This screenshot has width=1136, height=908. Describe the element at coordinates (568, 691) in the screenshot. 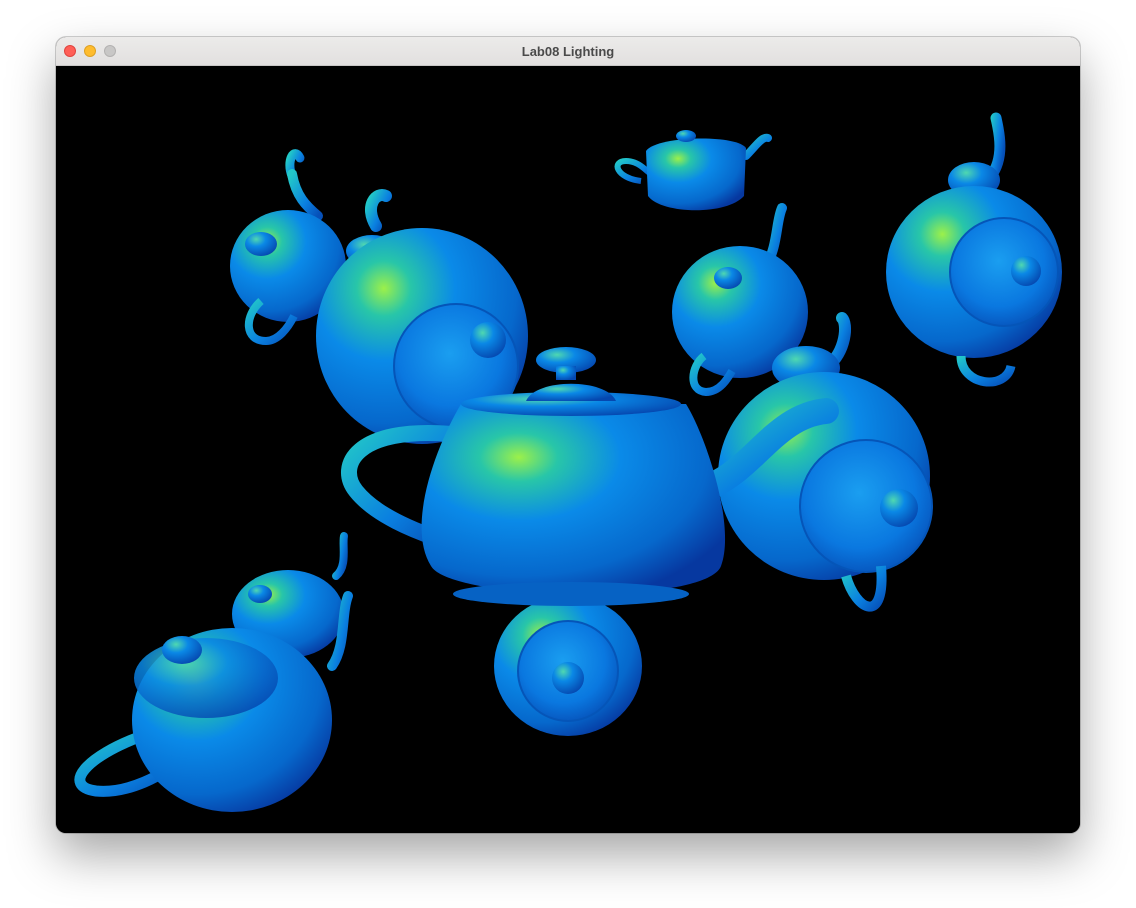

I see `teapot-bottom-center` at that location.